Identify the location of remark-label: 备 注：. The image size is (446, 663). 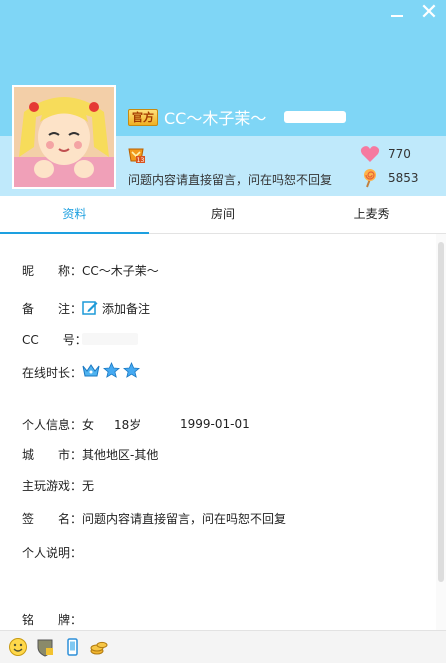
(52, 308).